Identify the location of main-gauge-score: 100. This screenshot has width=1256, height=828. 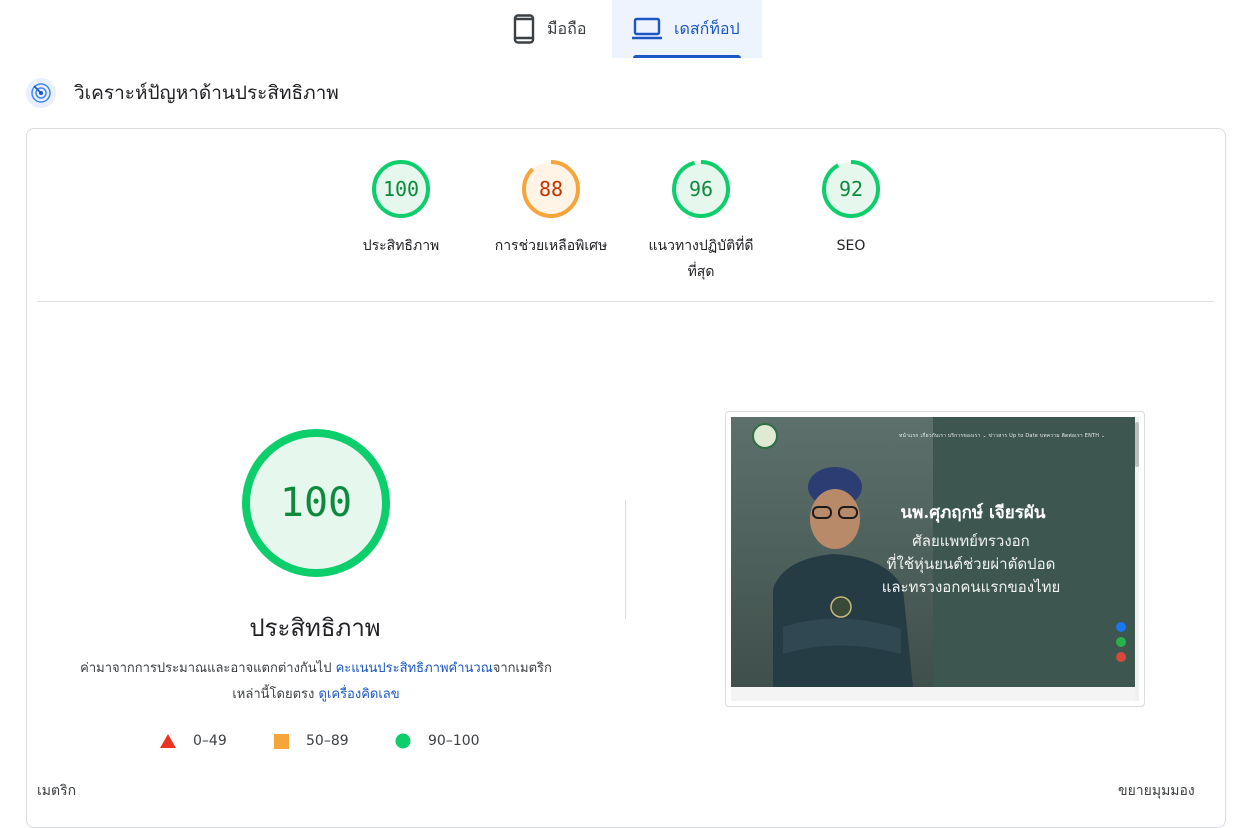
(316, 503).